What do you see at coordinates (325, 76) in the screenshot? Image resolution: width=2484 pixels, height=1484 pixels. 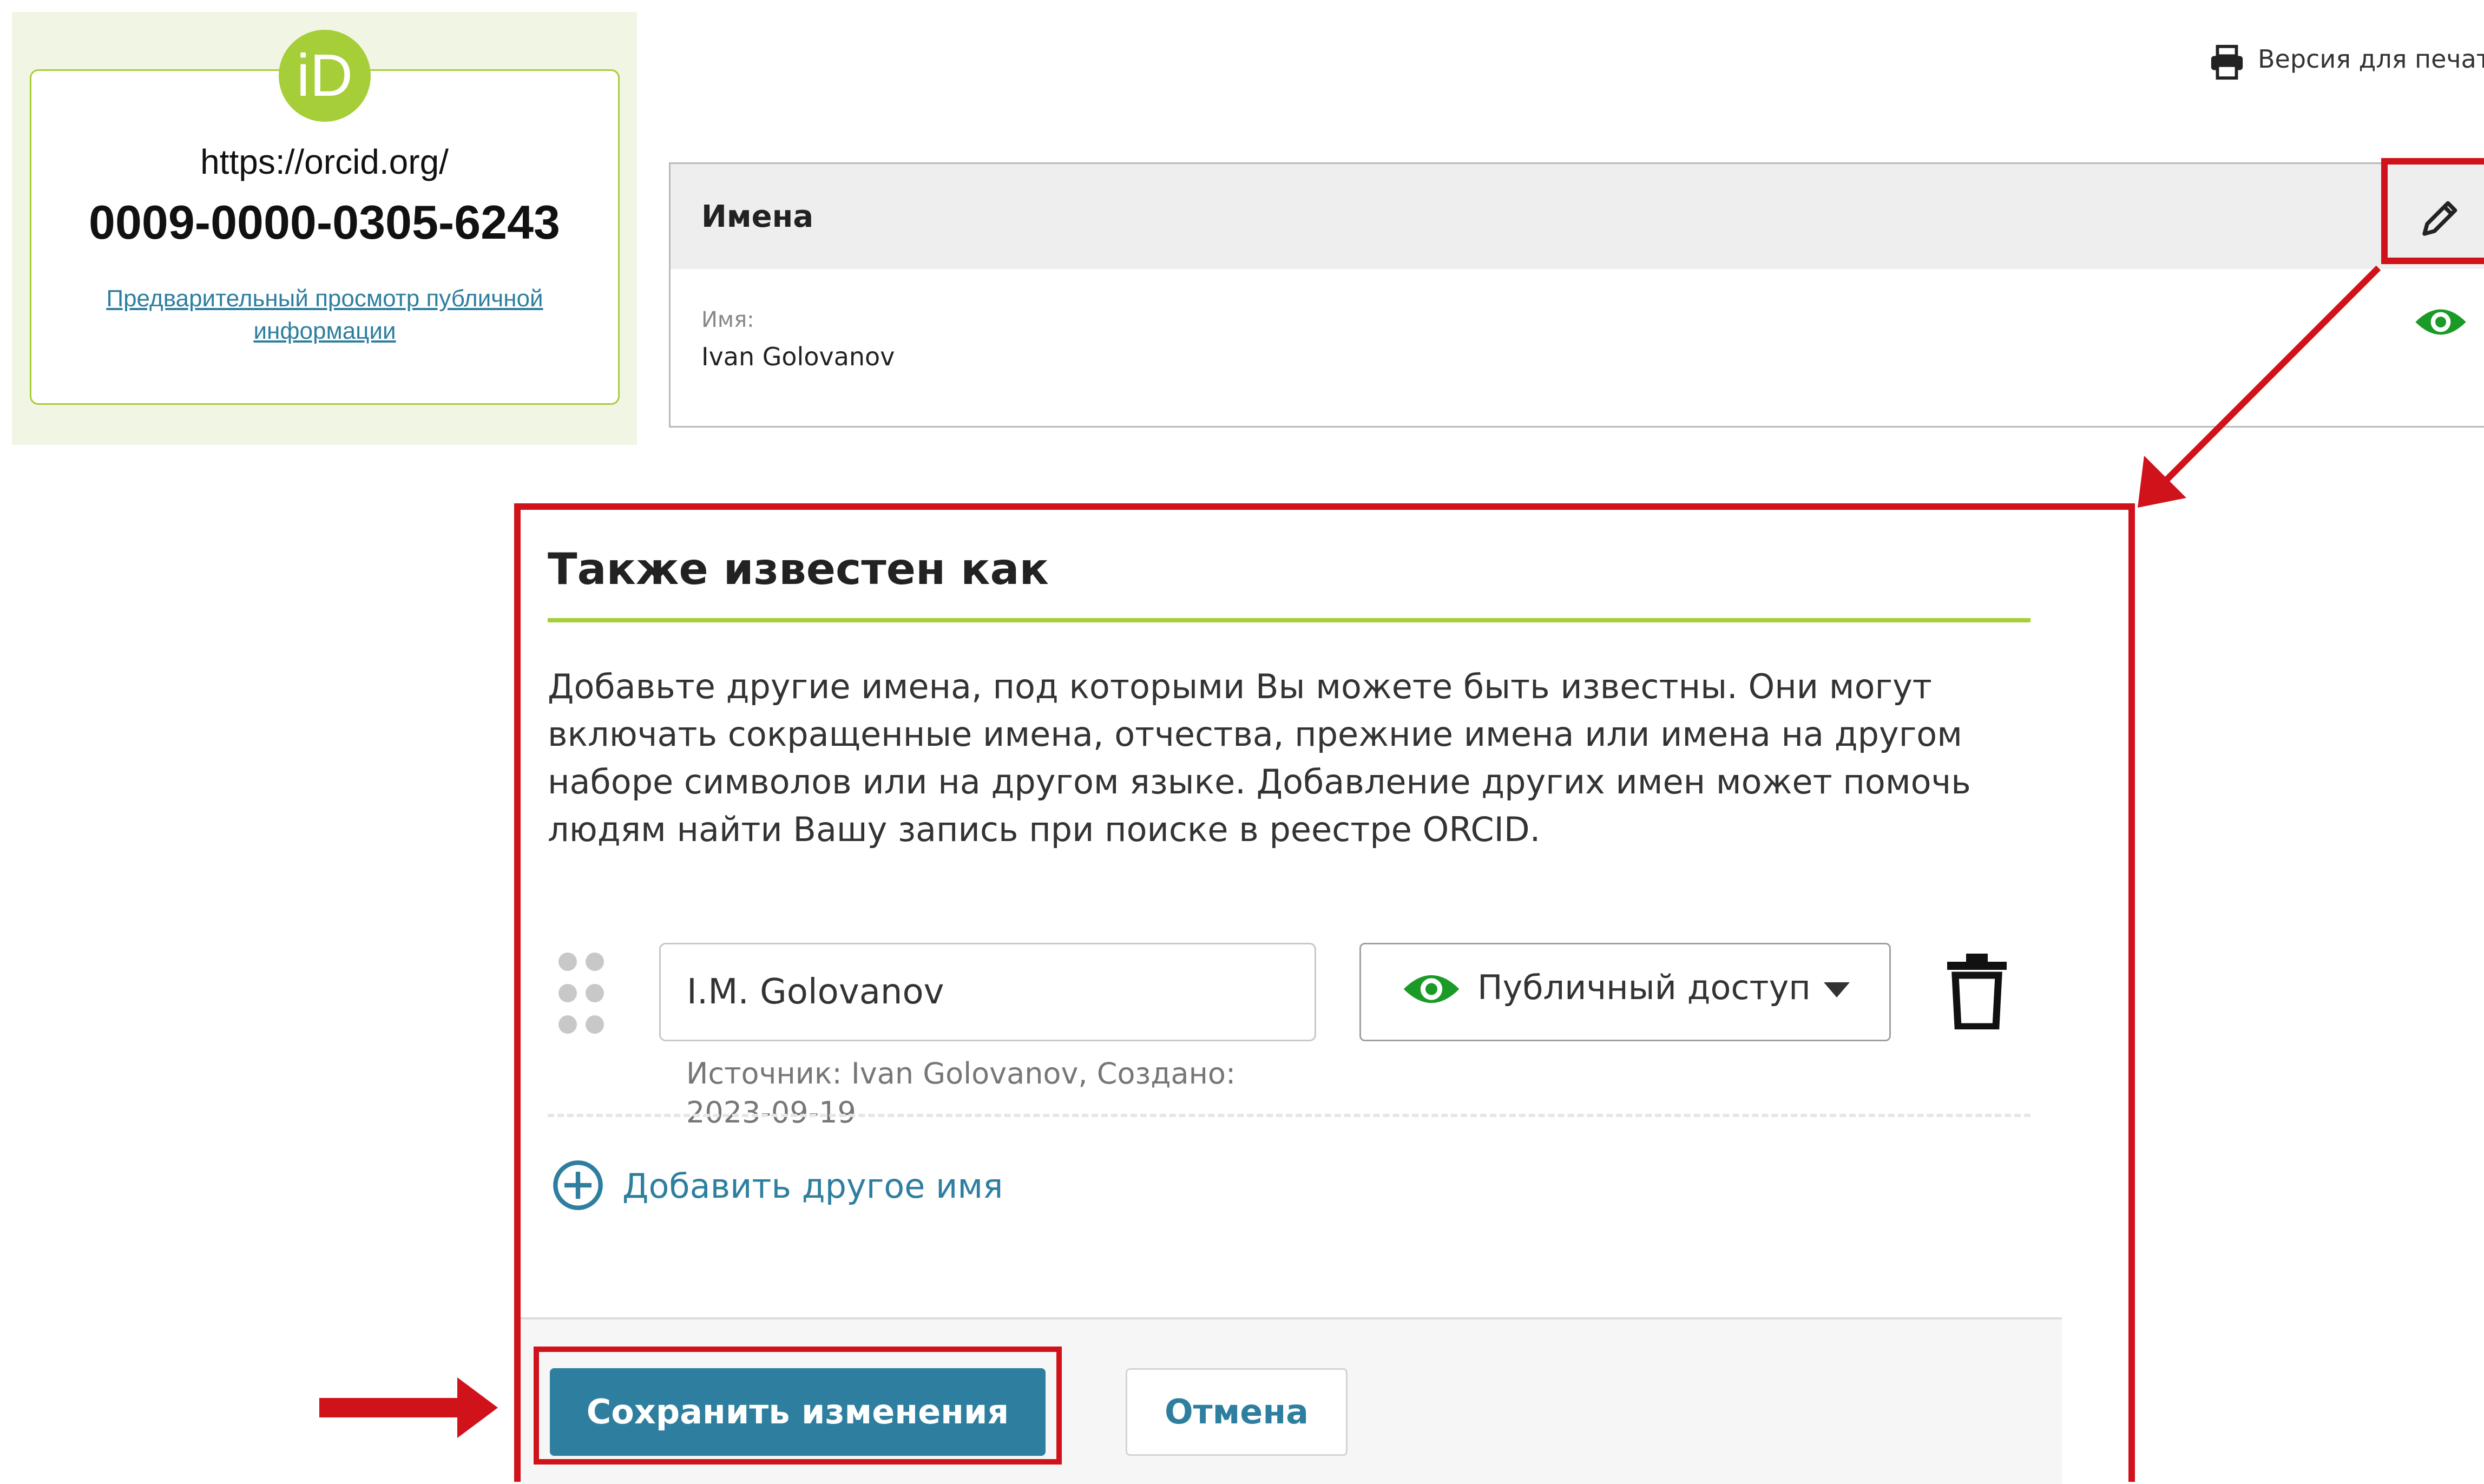 I see `orcid-logo: iD` at bounding box center [325, 76].